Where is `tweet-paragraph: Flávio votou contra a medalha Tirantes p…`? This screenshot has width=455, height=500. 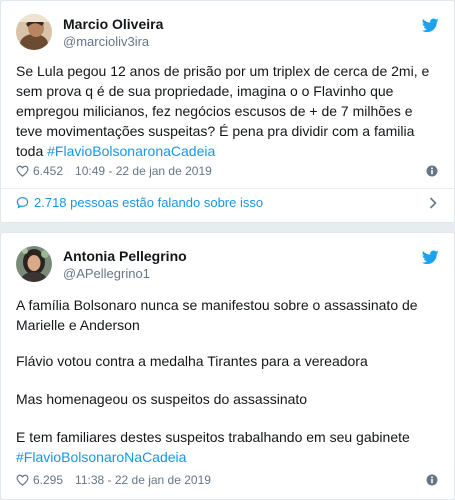 tweet-paragraph: Flávio votou contra a medalha Tirantes p… is located at coordinates (192, 361).